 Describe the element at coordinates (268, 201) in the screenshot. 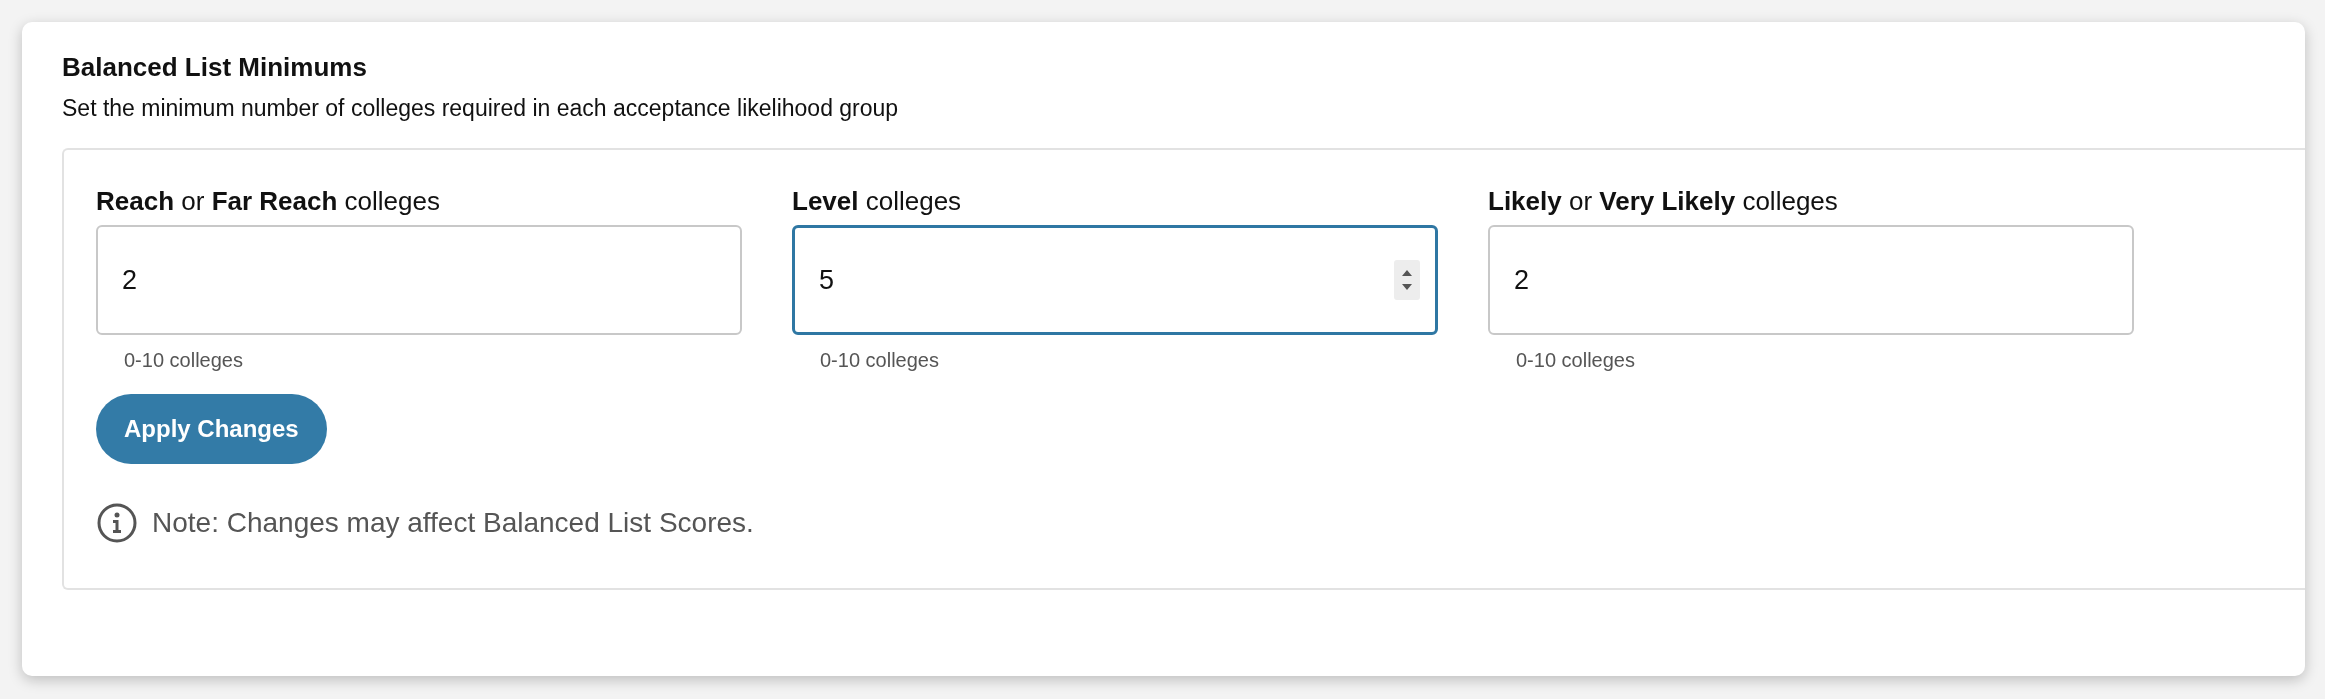

I see `field-label: Reach or Far Reach colleges` at that location.